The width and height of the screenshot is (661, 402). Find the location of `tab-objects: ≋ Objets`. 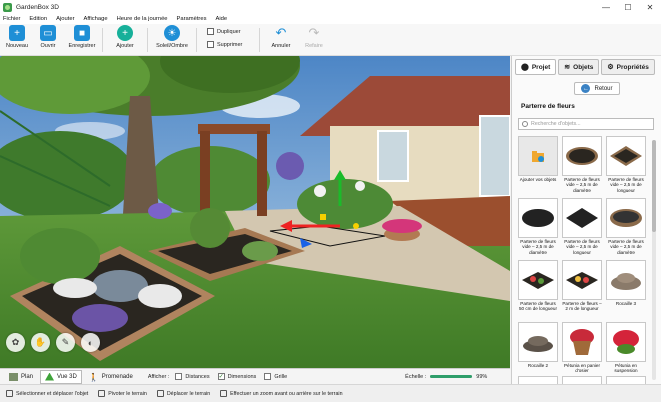

tab-objects: ≋ Objets is located at coordinates (579, 67).